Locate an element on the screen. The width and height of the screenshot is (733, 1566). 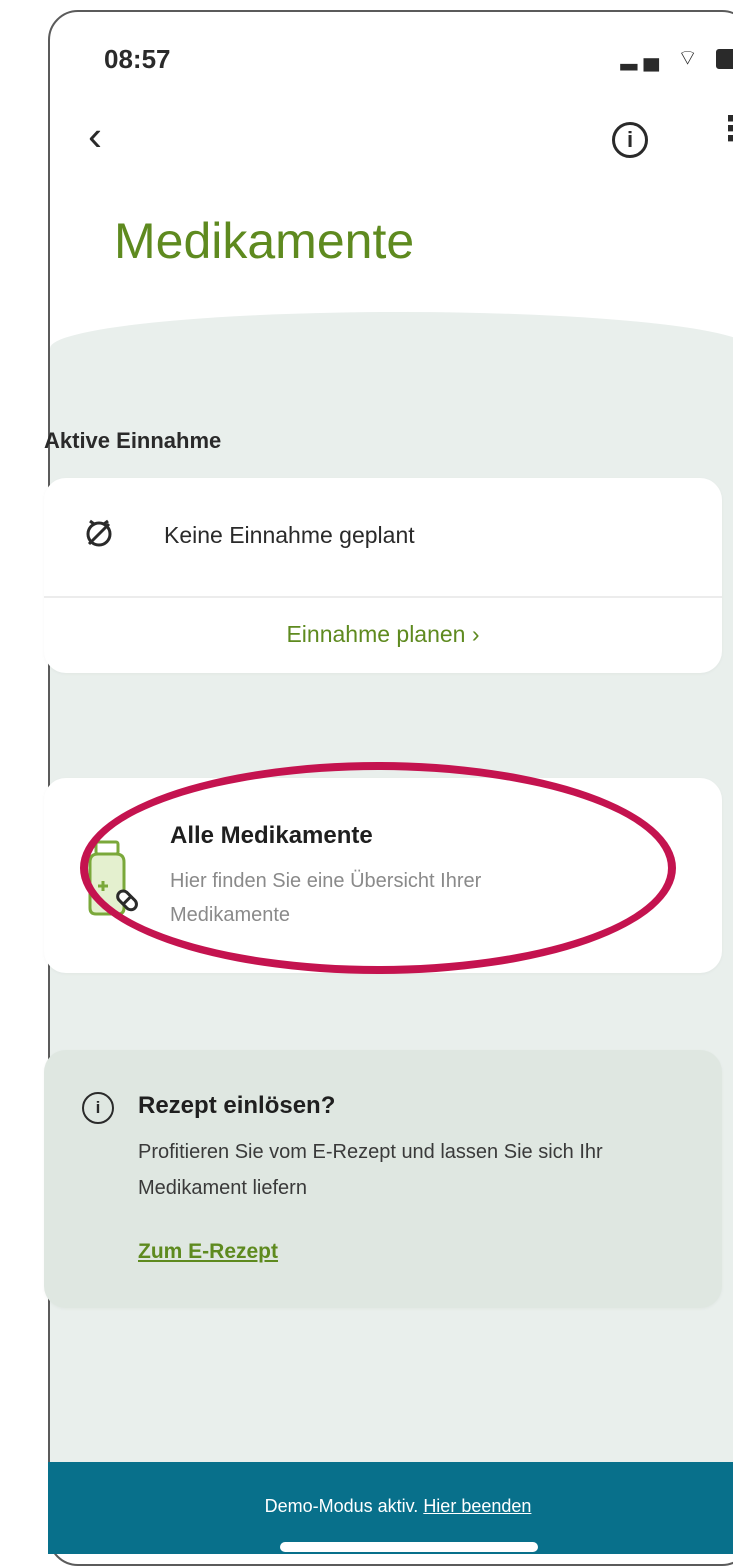
chevron-right-icon: › is located at coordinates (475, 634).